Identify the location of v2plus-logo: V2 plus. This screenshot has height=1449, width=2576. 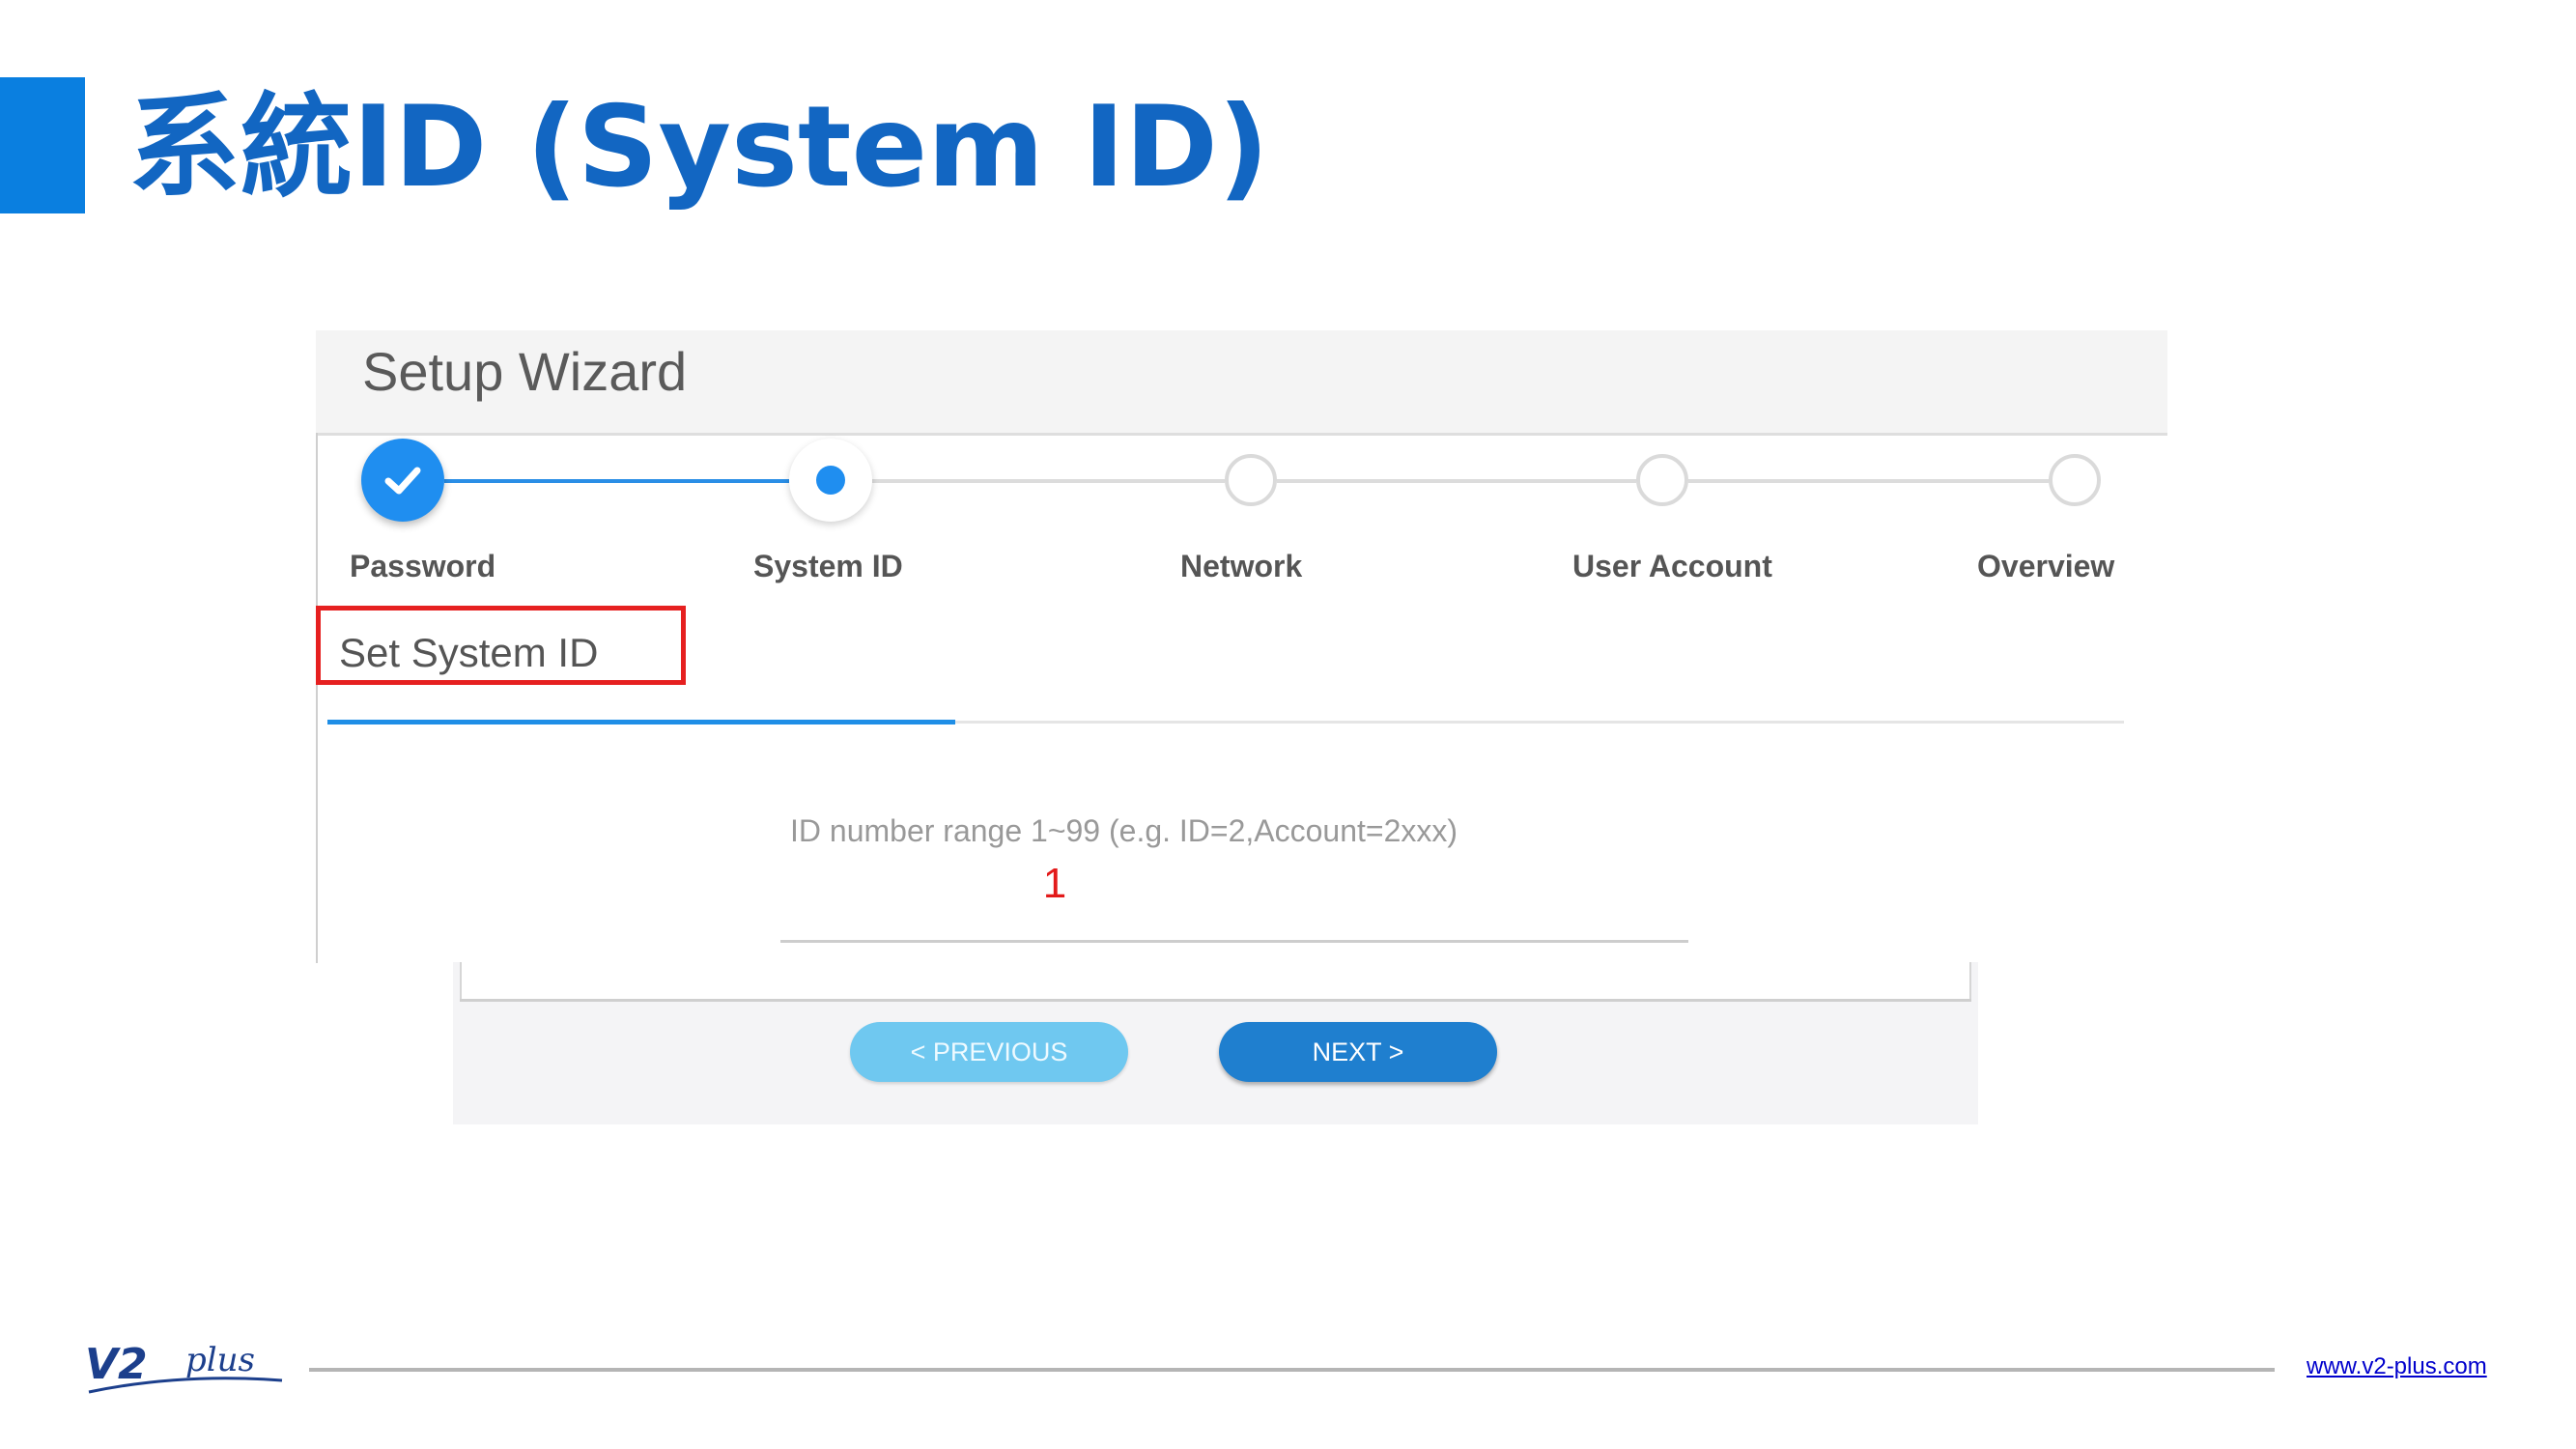
(184, 1367).